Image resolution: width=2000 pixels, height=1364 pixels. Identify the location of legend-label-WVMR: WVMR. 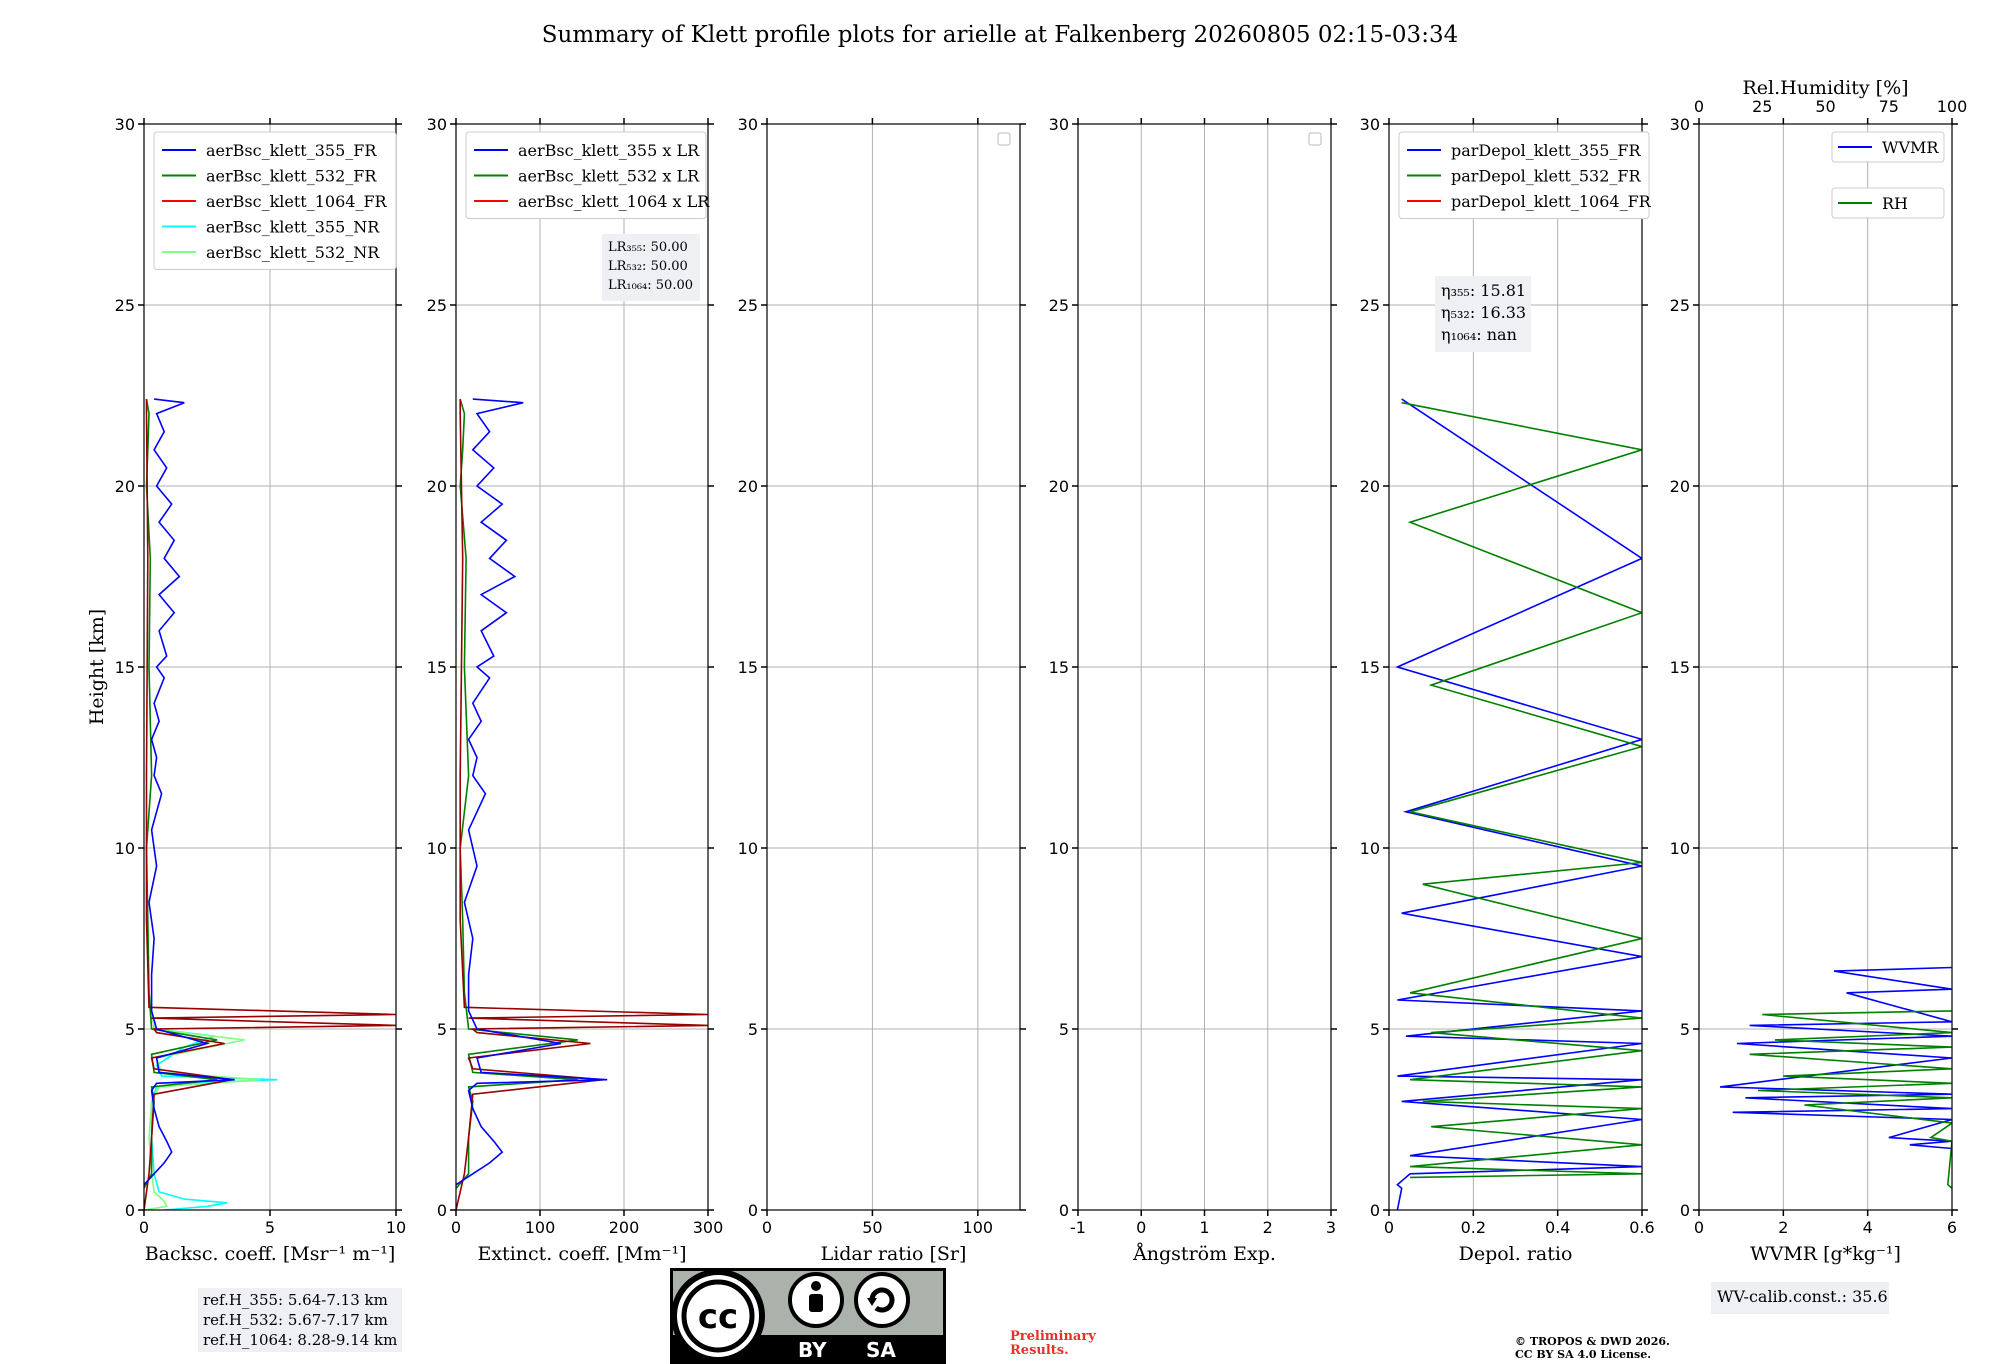
(1910, 147).